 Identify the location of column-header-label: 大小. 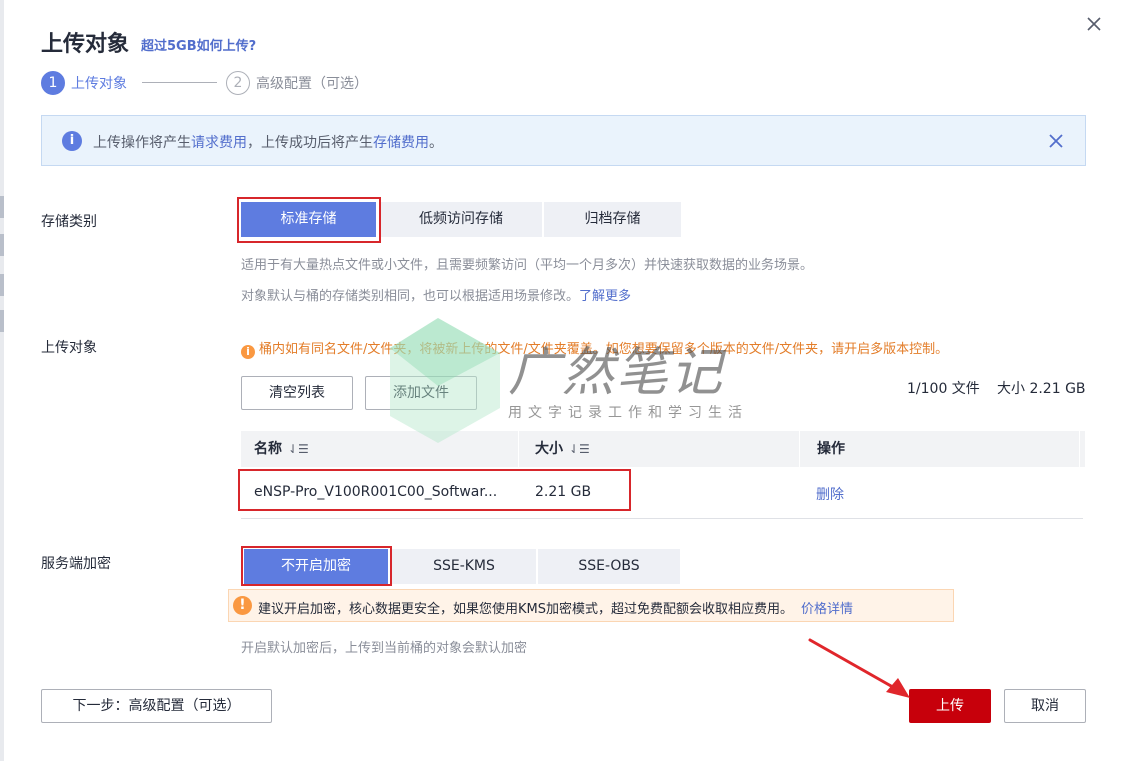
(549, 449).